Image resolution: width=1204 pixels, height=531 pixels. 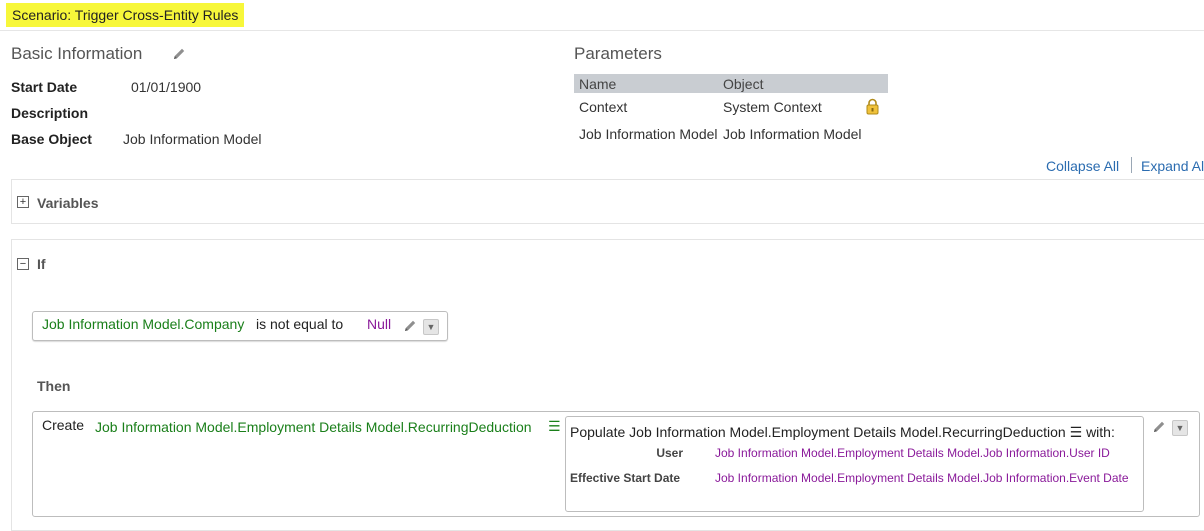 I want to click on then-label: Then, so click(x=54, y=386).